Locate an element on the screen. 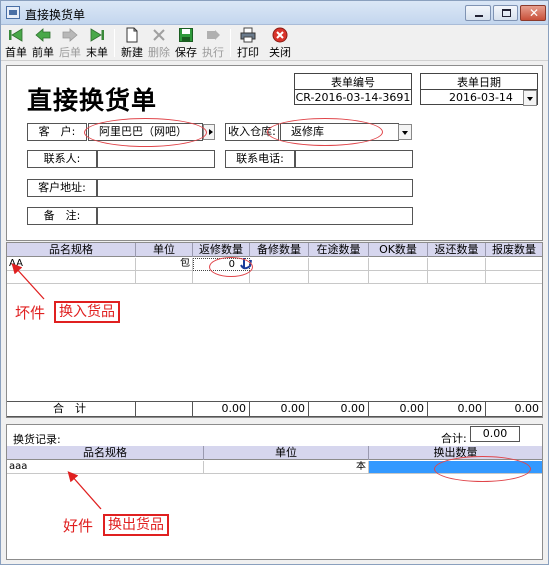  annotation-good-label: 换出货品 is located at coordinates (136, 525).